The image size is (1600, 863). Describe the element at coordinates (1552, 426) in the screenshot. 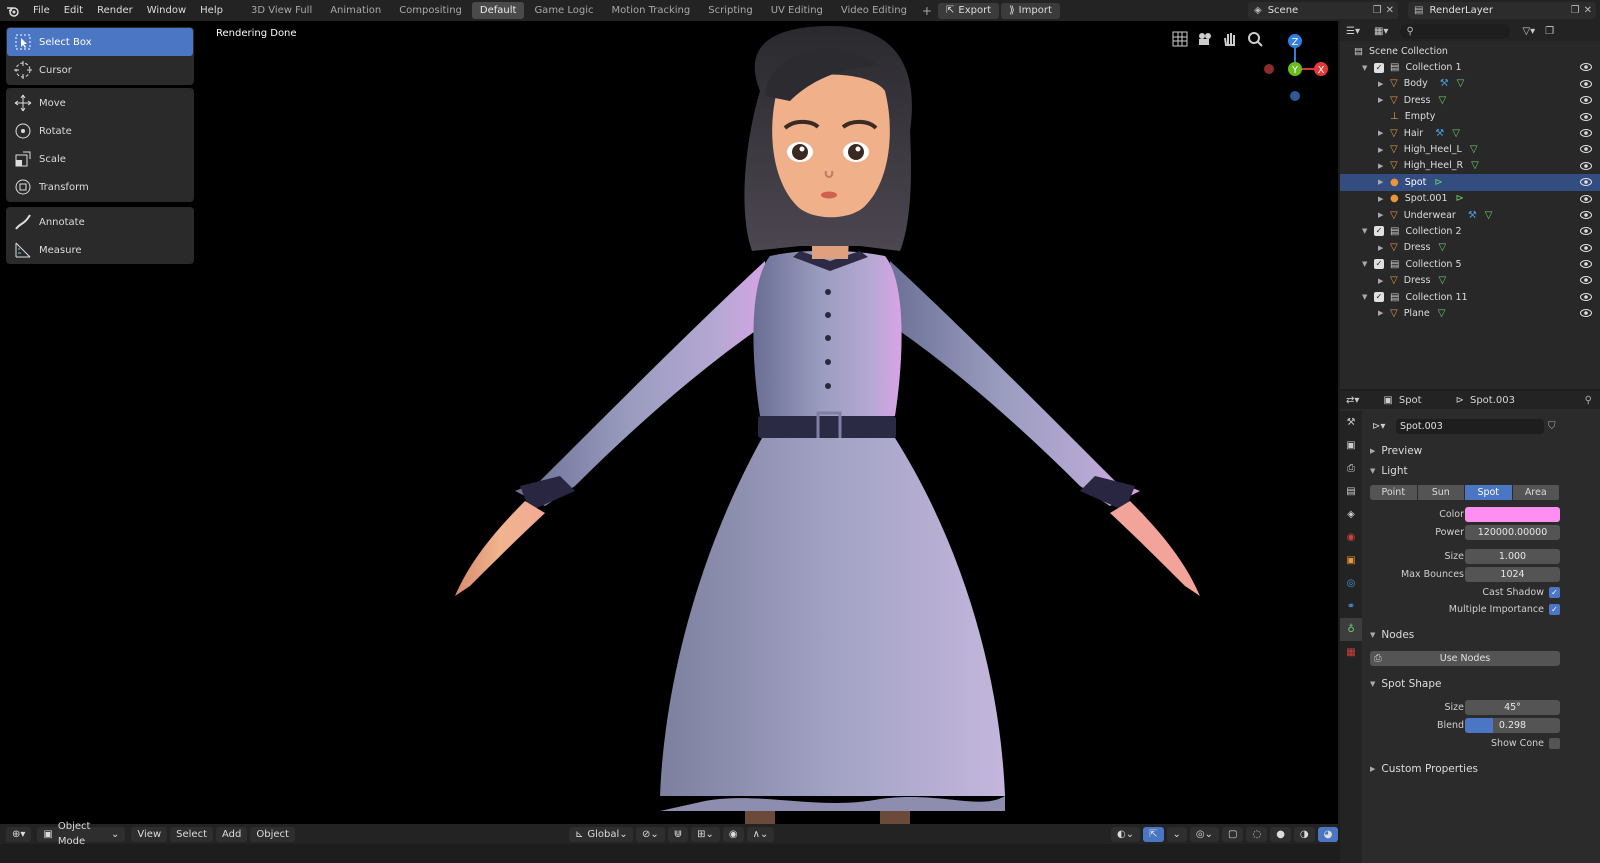

I see `fake-user-shield-icon: ⛉` at that location.